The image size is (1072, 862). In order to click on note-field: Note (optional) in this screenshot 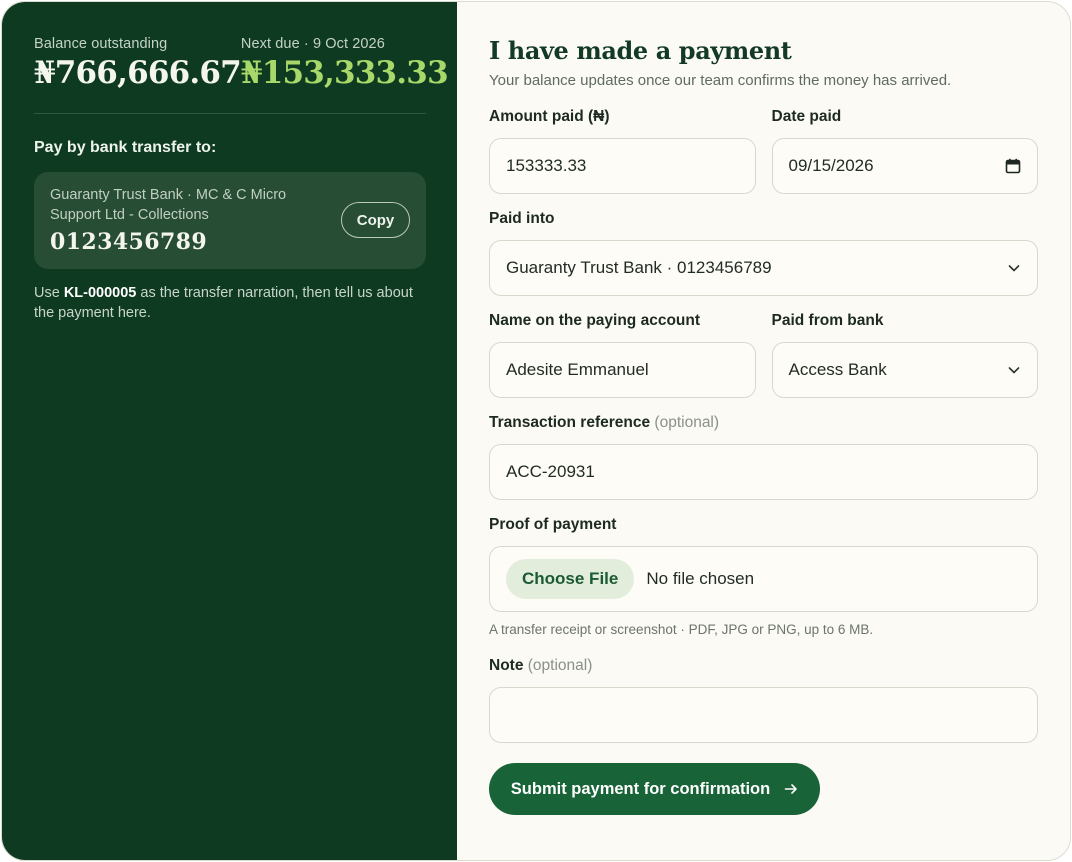, I will do `click(763, 700)`.